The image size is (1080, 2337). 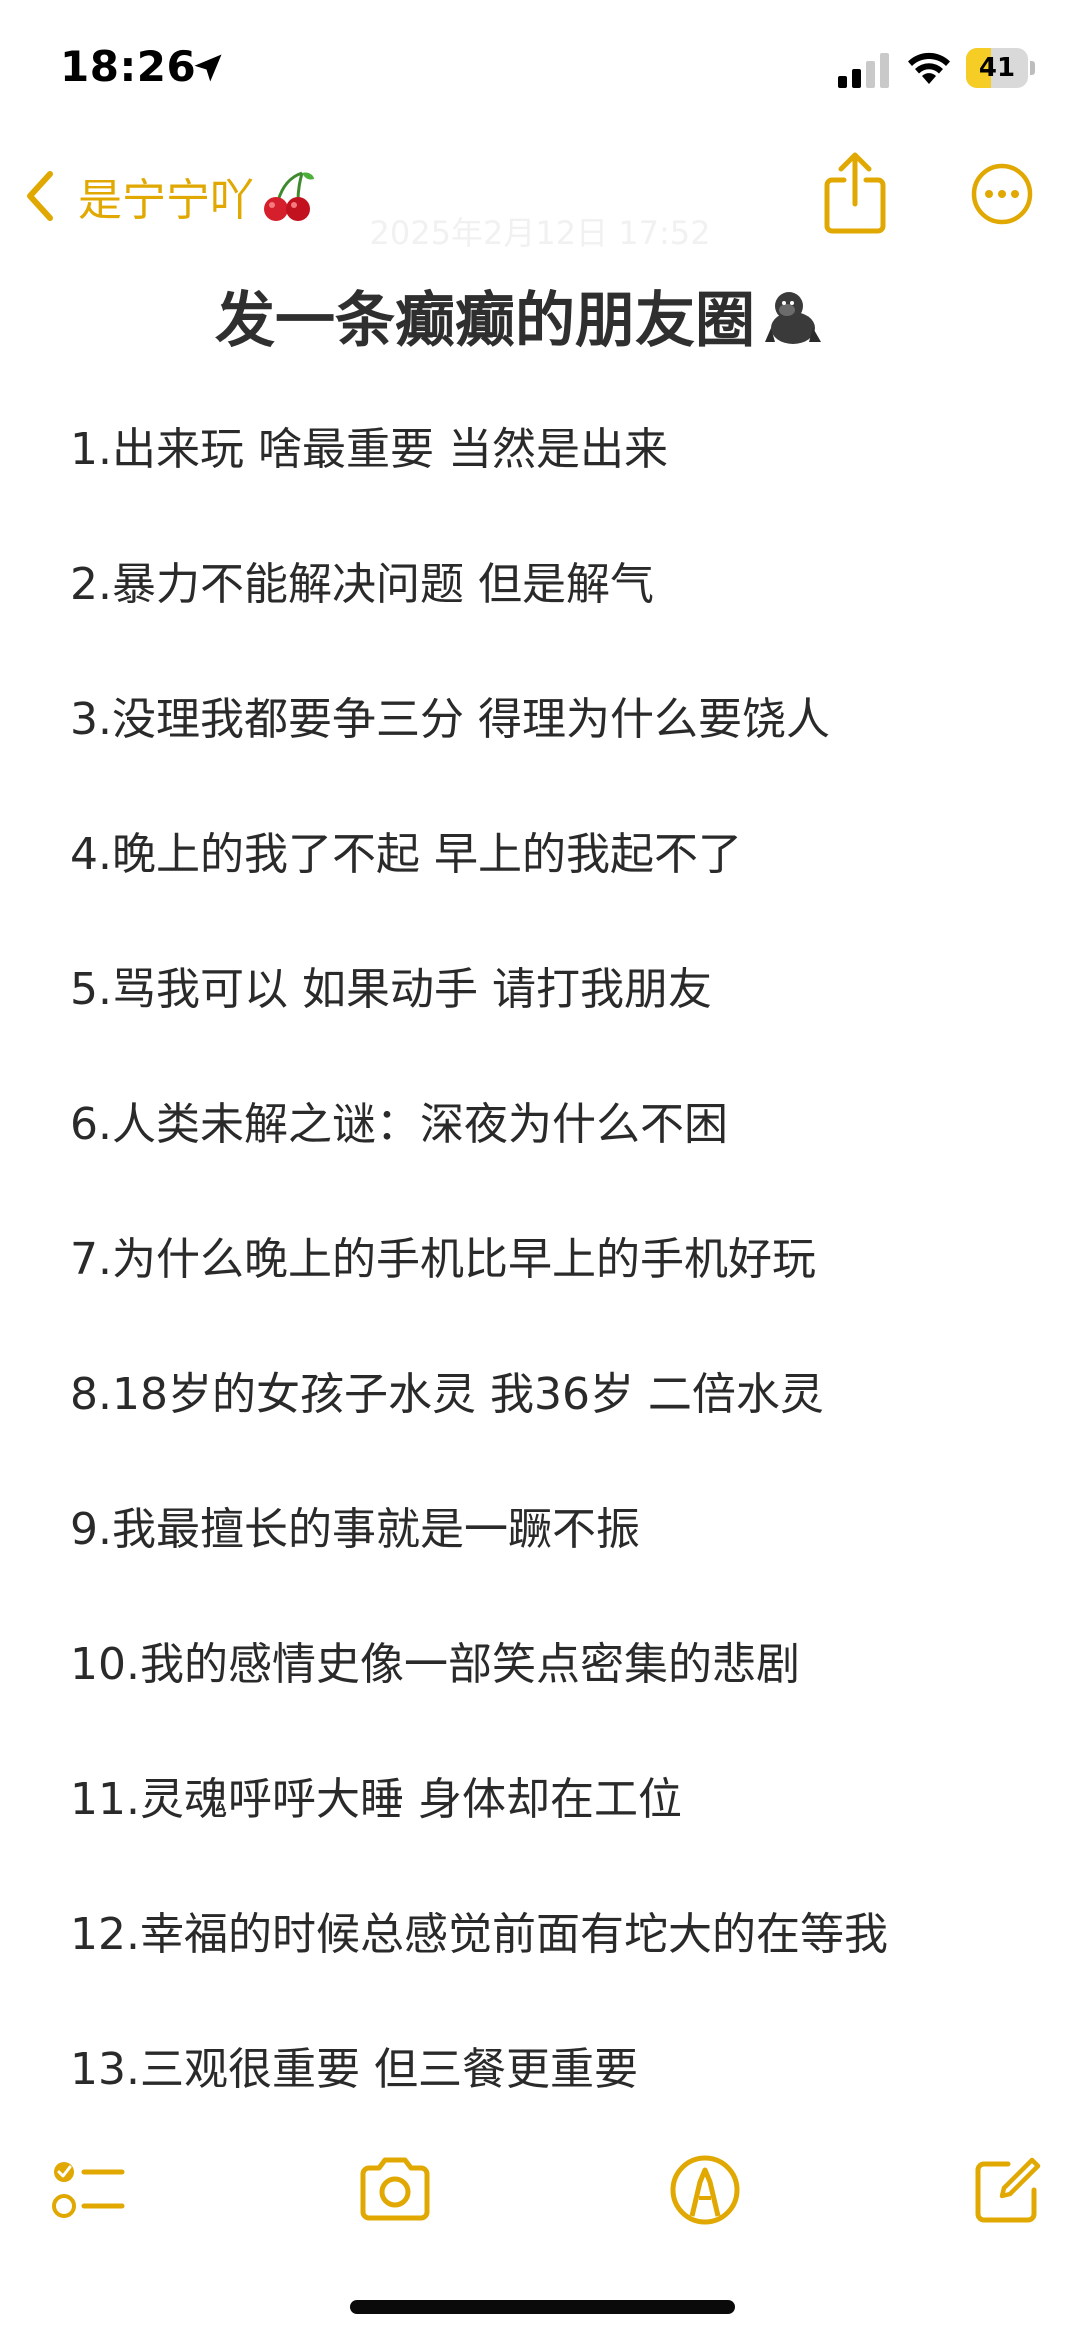 What do you see at coordinates (1008, 2190) in the screenshot?
I see `compose-icon` at bounding box center [1008, 2190].